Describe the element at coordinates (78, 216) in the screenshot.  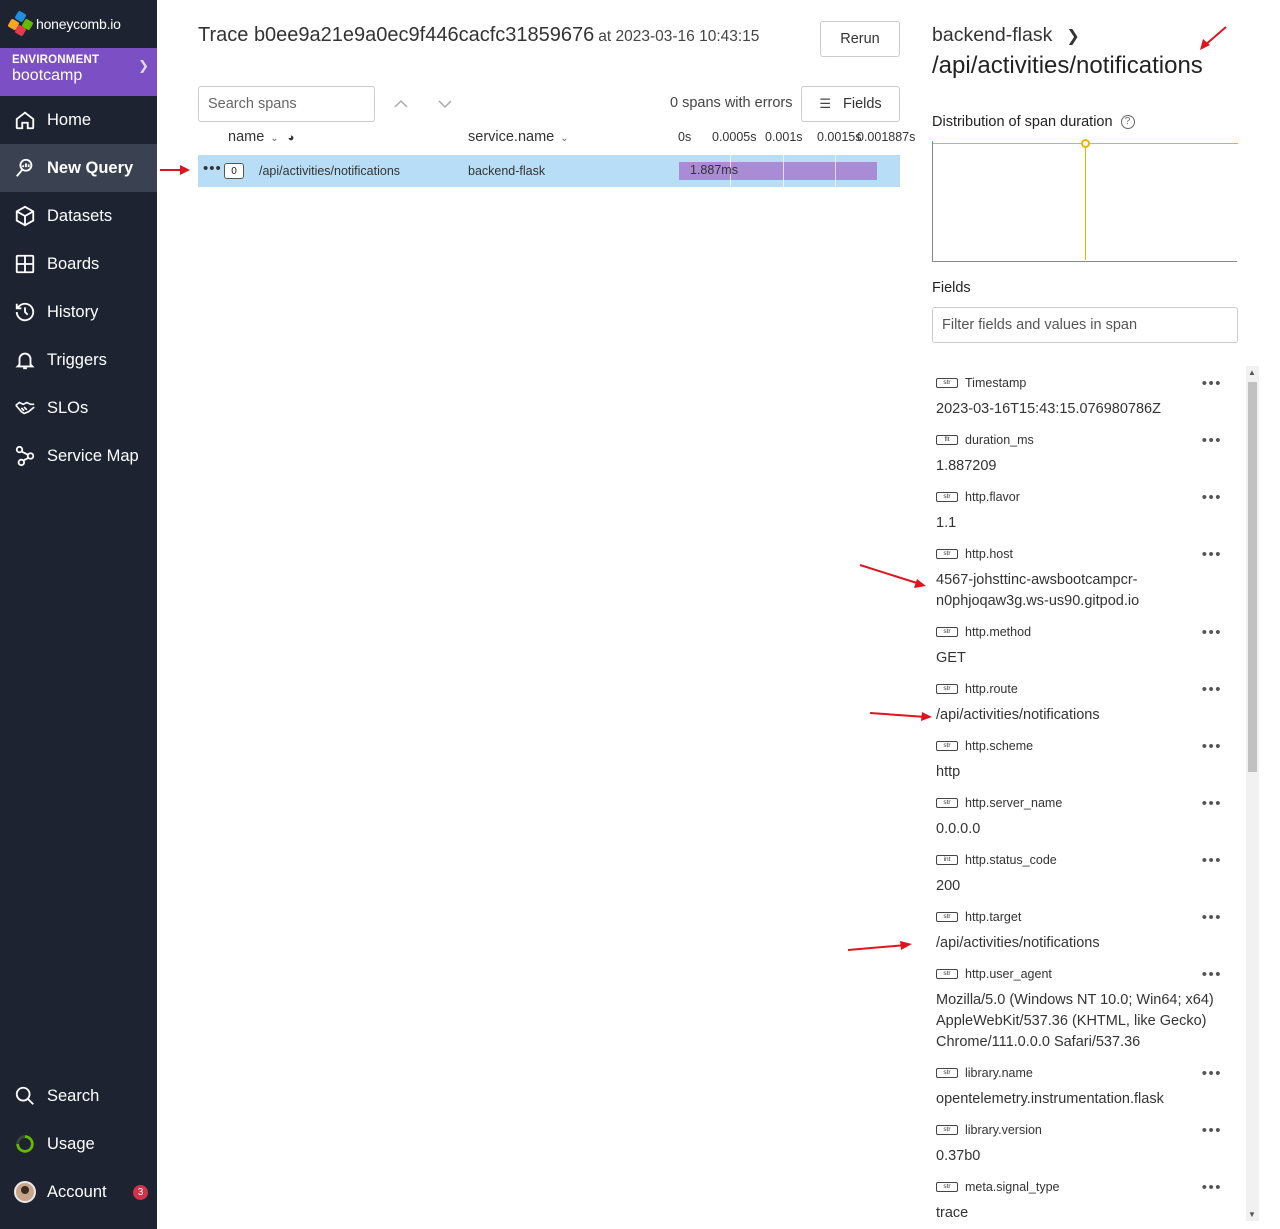
I see `nav-item-datasets: Datasets` at that location.